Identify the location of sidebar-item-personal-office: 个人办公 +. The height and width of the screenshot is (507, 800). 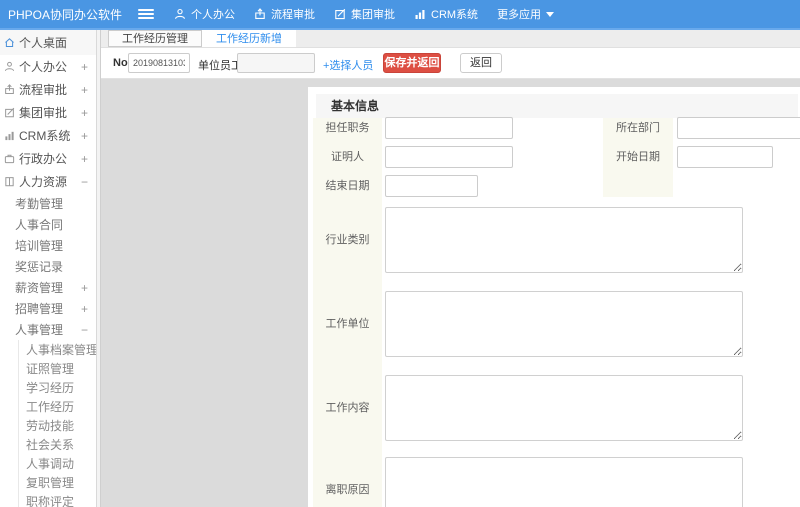
(48, 66).